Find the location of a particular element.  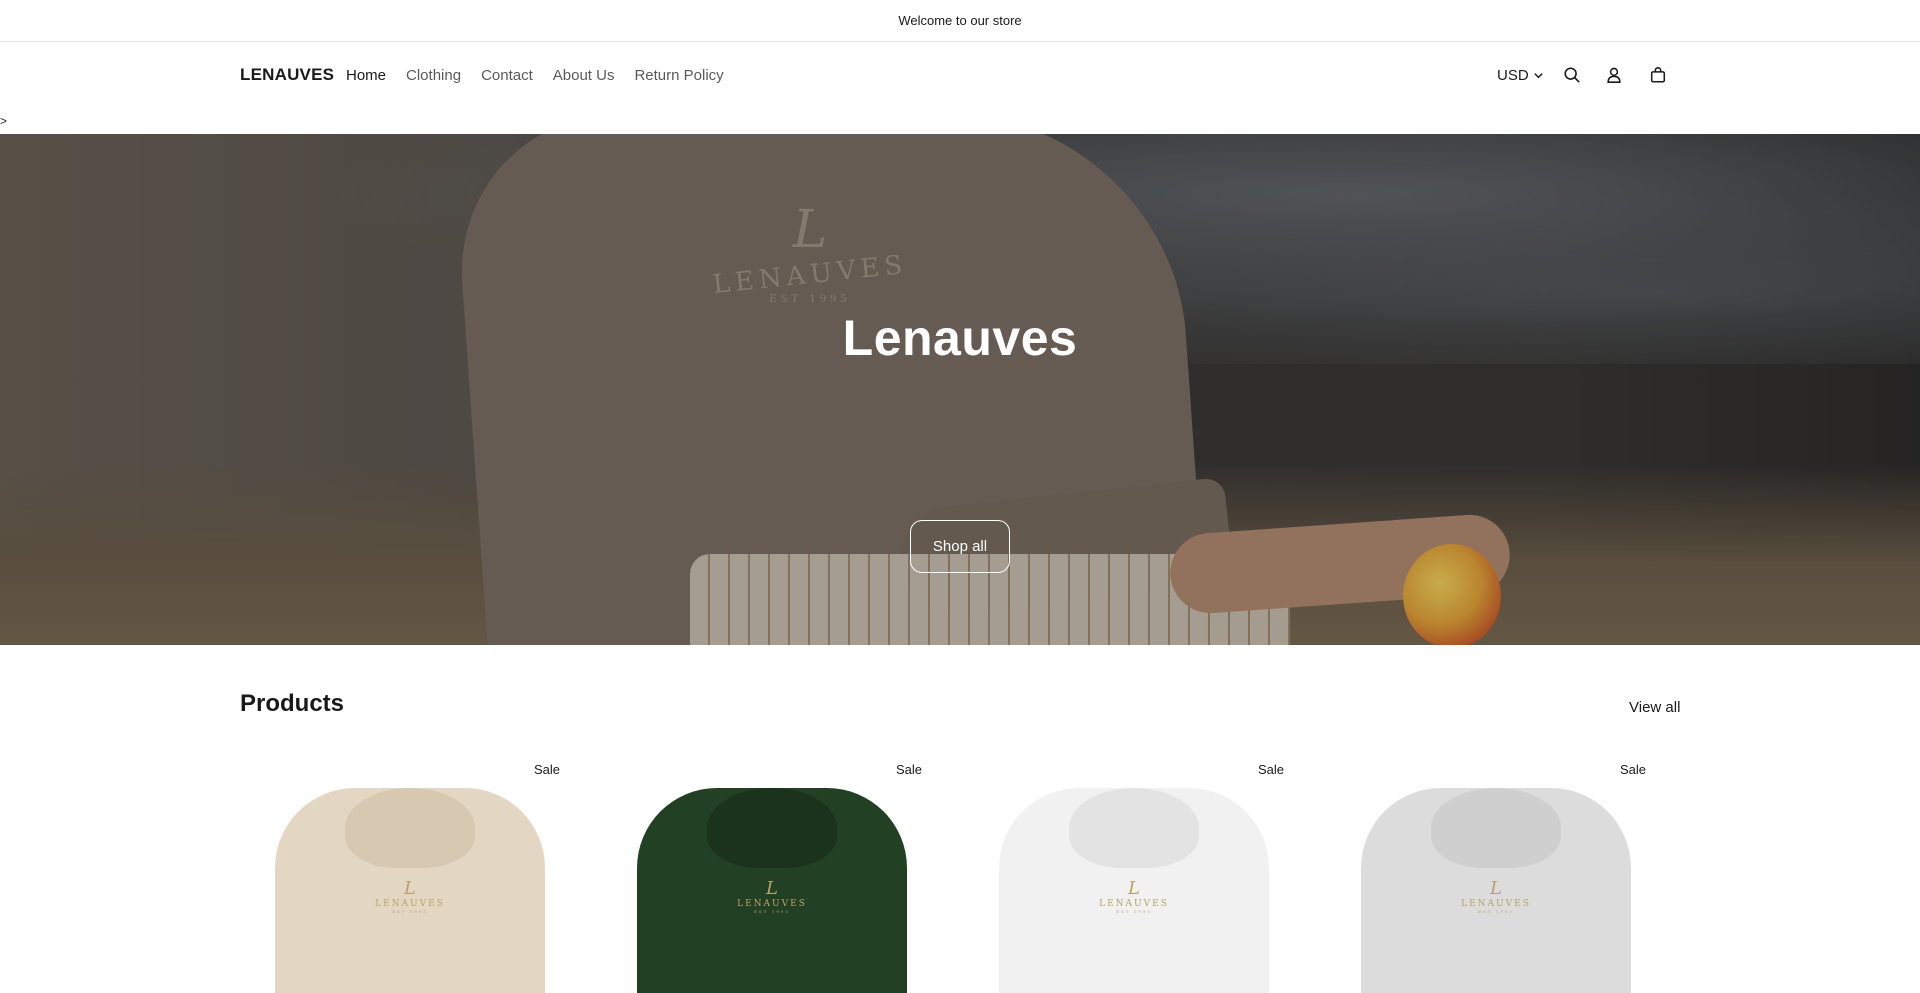

store-logo: LENAUVES is located at coordinates (287, 75).